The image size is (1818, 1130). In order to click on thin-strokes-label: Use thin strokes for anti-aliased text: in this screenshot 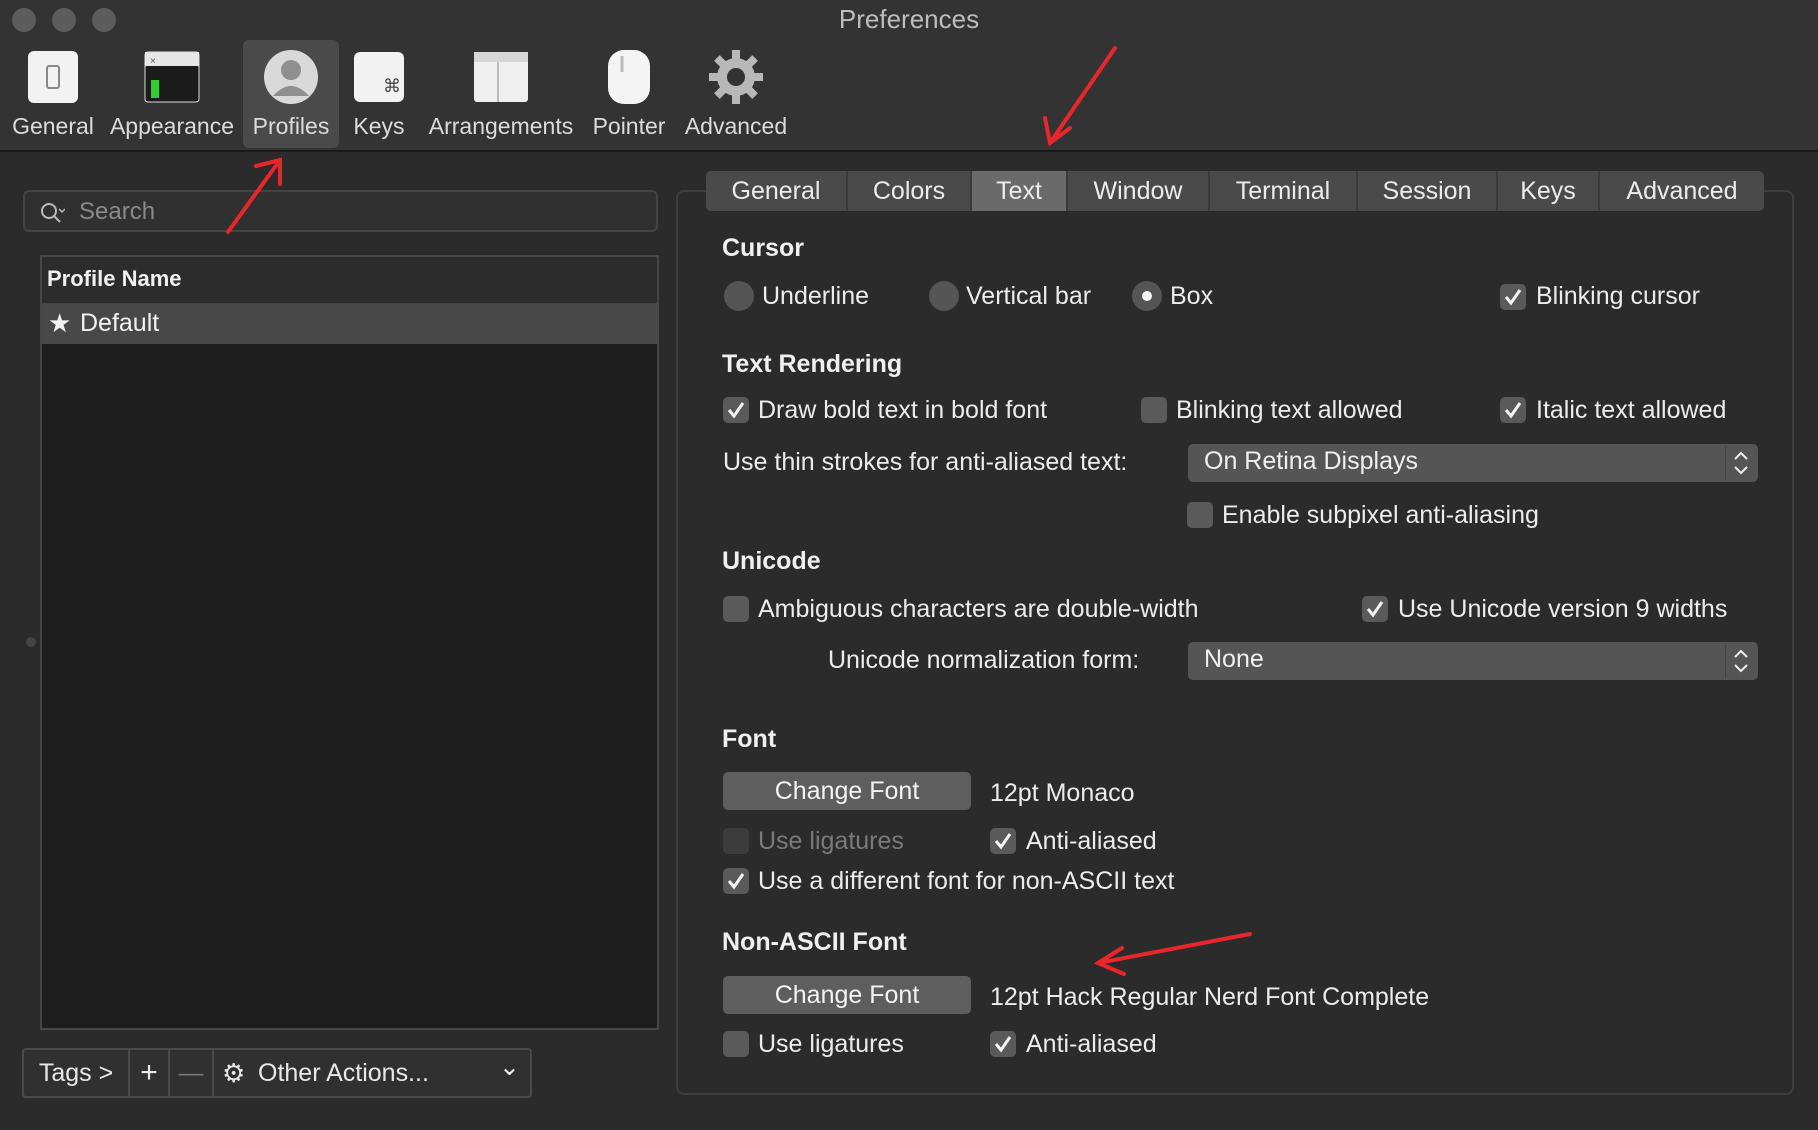, I will do `click(925, 462)`.